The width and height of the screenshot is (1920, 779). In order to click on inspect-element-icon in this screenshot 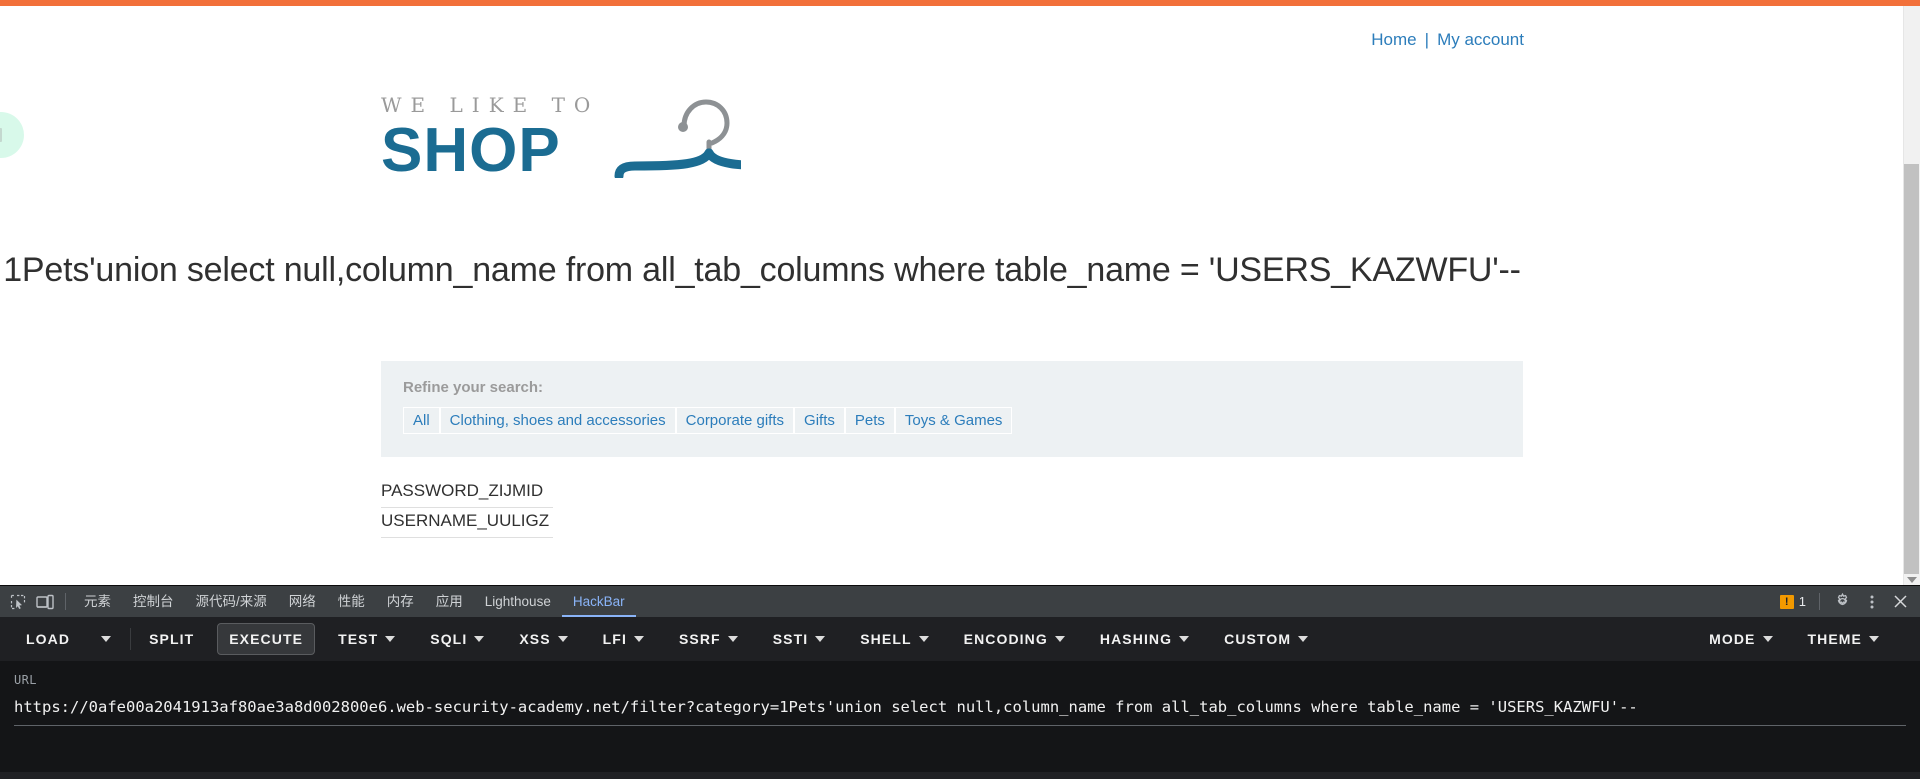, I will do `click(17, 601)`.